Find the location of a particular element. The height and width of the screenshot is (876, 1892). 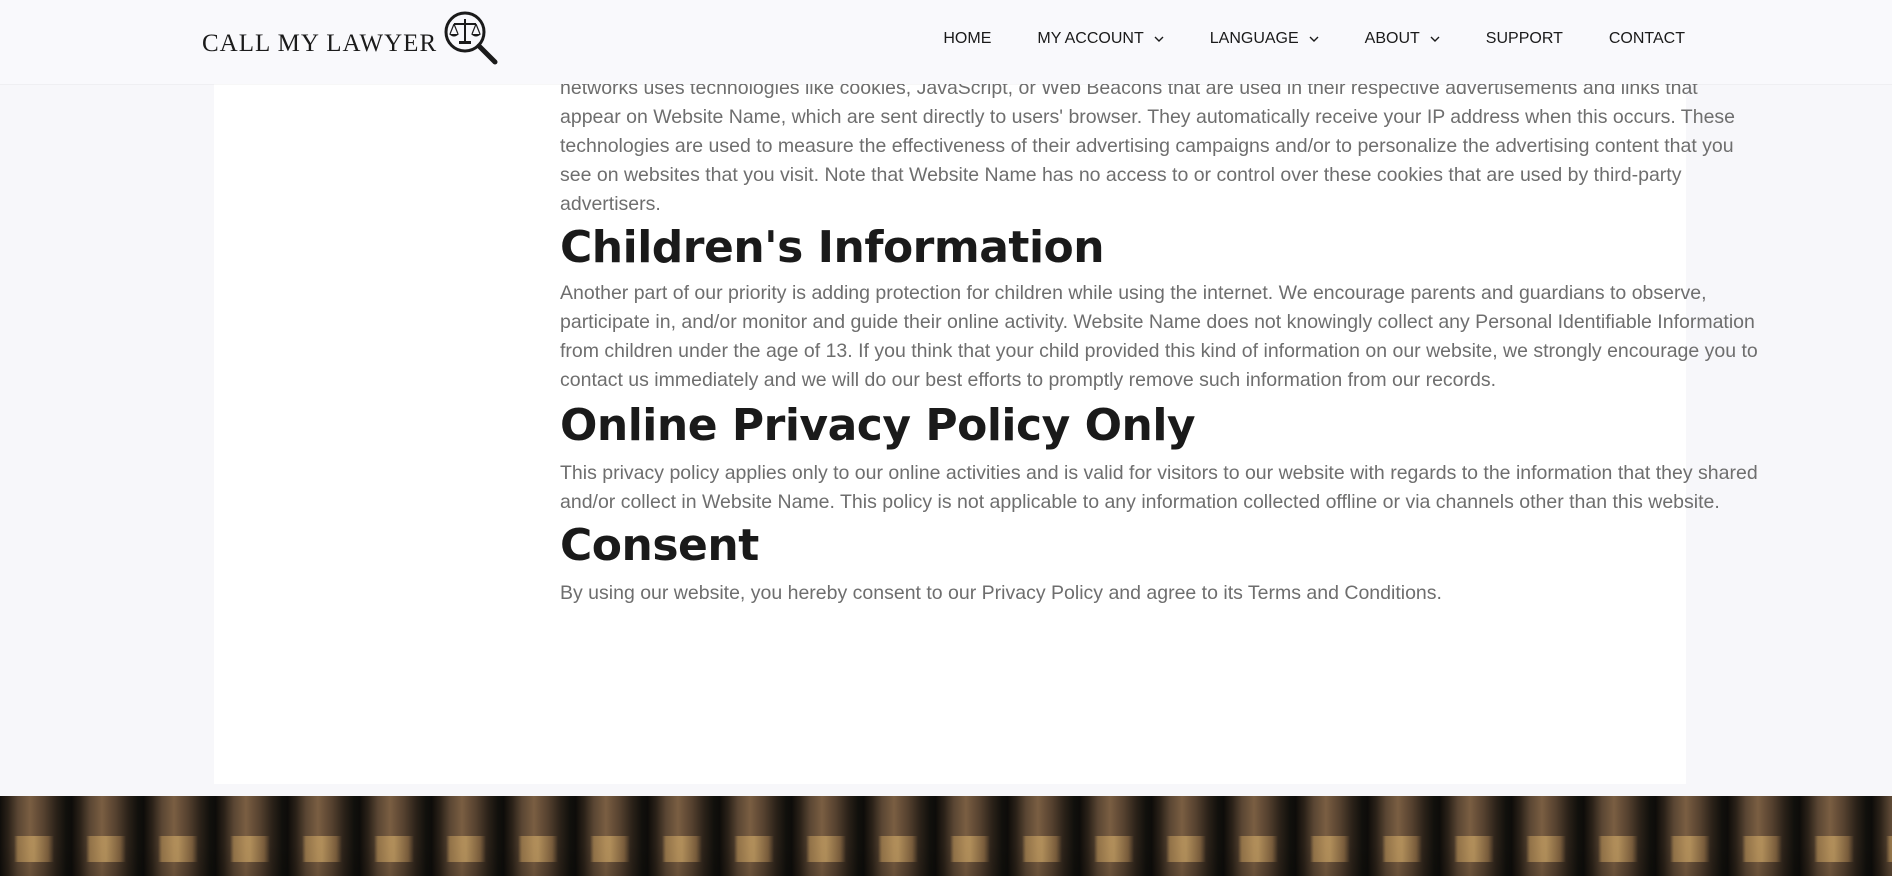

nav-item-language: LANGUAGE is located at coordinates (1264, 39).